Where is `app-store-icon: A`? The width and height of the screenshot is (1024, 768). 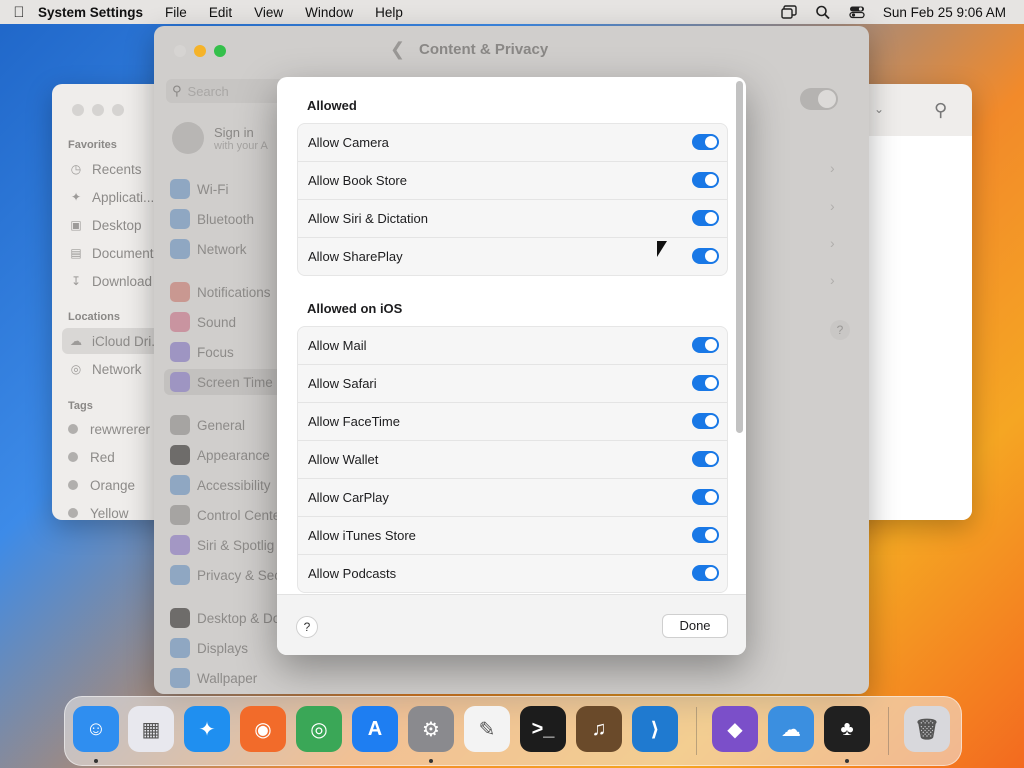 app-store-icon: A is located at coordinates (375, 729).